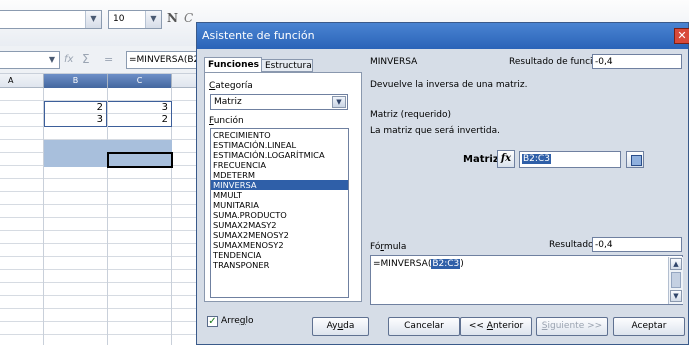 The image size is (689, 345). What do you see at coordinates (570, 159) in the screenshot?
I see `matrix-argument-input: B2:C3` at bounding box center [570, 159].